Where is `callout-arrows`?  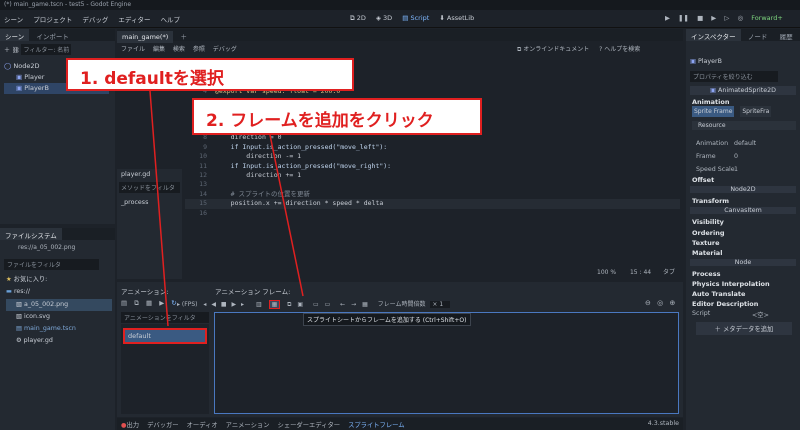 callout-arrows is located at coordinates (226, 208).